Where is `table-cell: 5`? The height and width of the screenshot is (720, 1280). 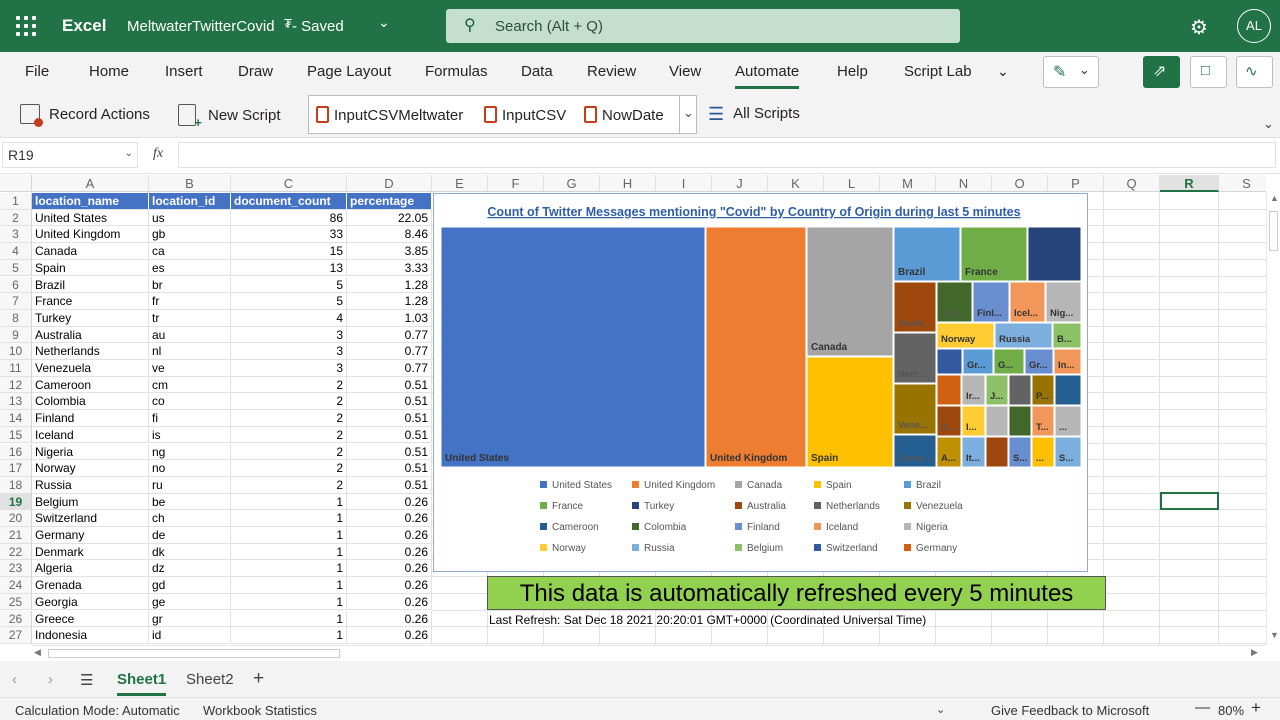
table-cell: 5 is located at coordinates (289, 301).